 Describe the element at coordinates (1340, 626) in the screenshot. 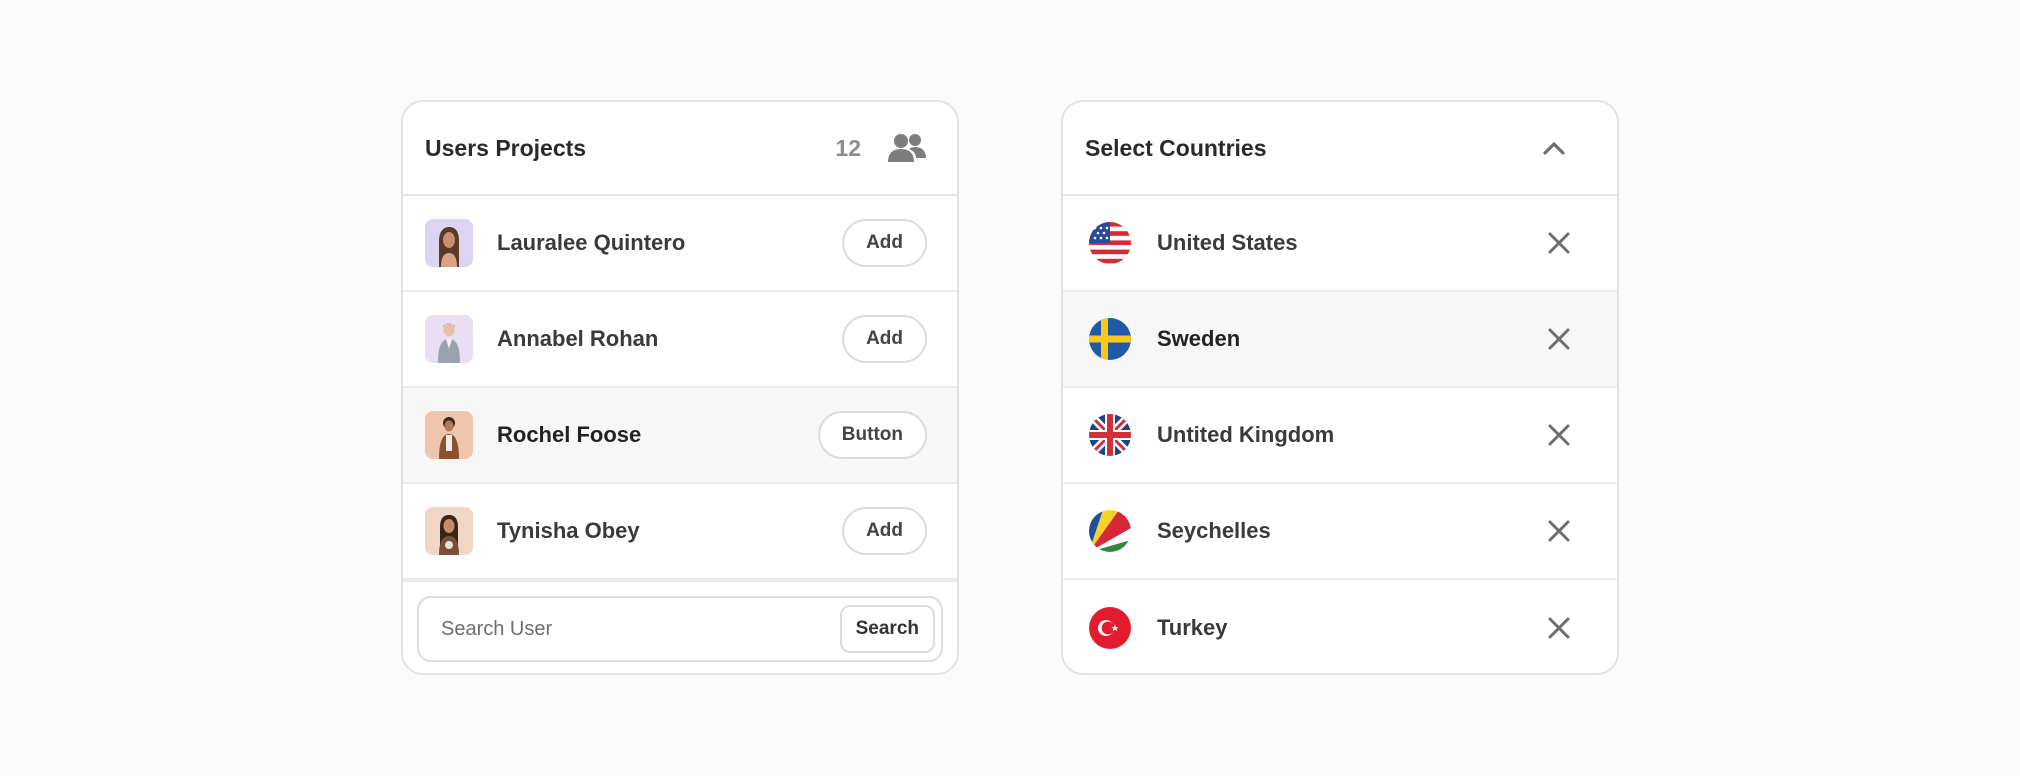

I see `country-row: Turkey` at that location.